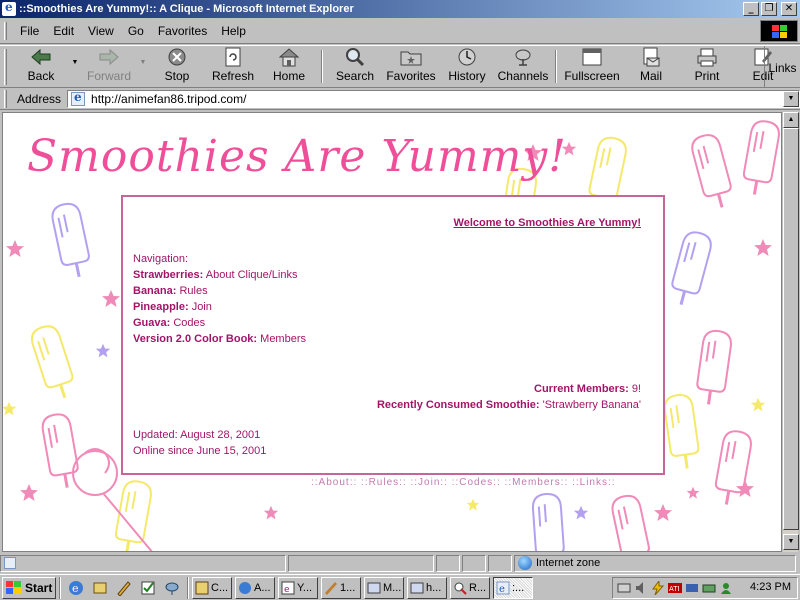 The image size is (800, 600). I want to click on history-icon, so click(467, 56).